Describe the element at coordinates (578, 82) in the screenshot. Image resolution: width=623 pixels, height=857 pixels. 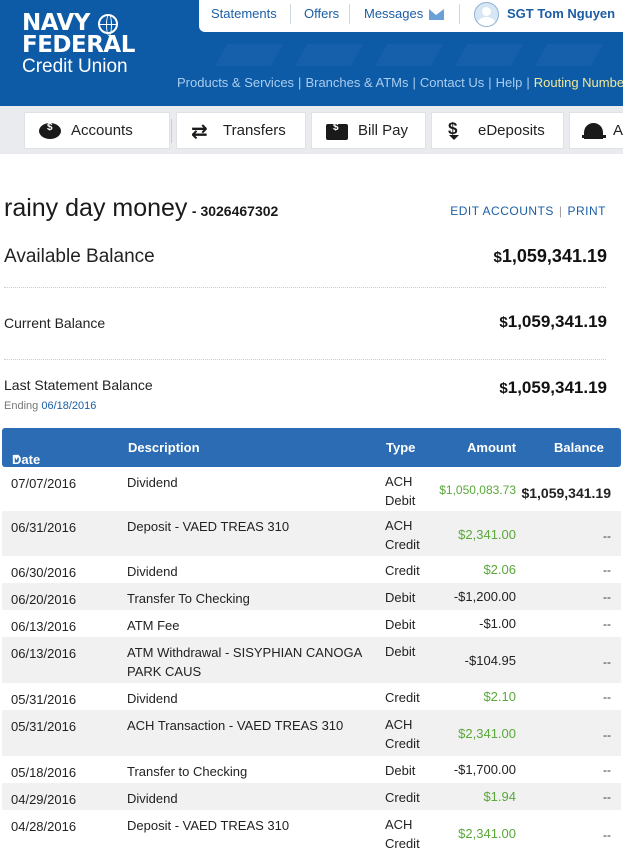
I see `nav-routing-number: Routing Number` at that location.